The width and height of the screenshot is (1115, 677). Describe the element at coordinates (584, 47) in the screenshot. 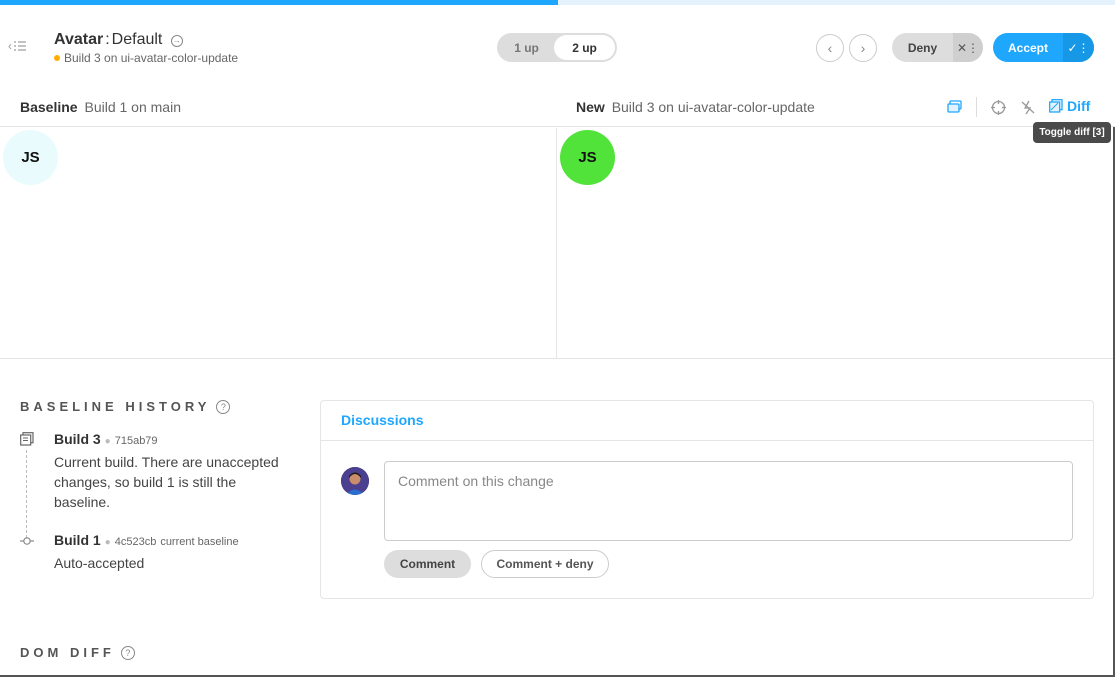

I see `view-mode-2up: 2 up` at that location.